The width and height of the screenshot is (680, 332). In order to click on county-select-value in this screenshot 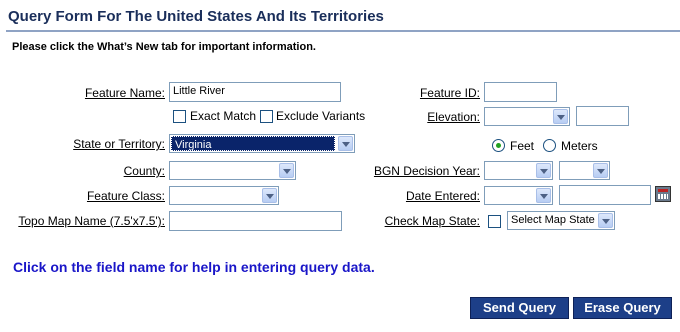, I will do `click(223, 170)`.